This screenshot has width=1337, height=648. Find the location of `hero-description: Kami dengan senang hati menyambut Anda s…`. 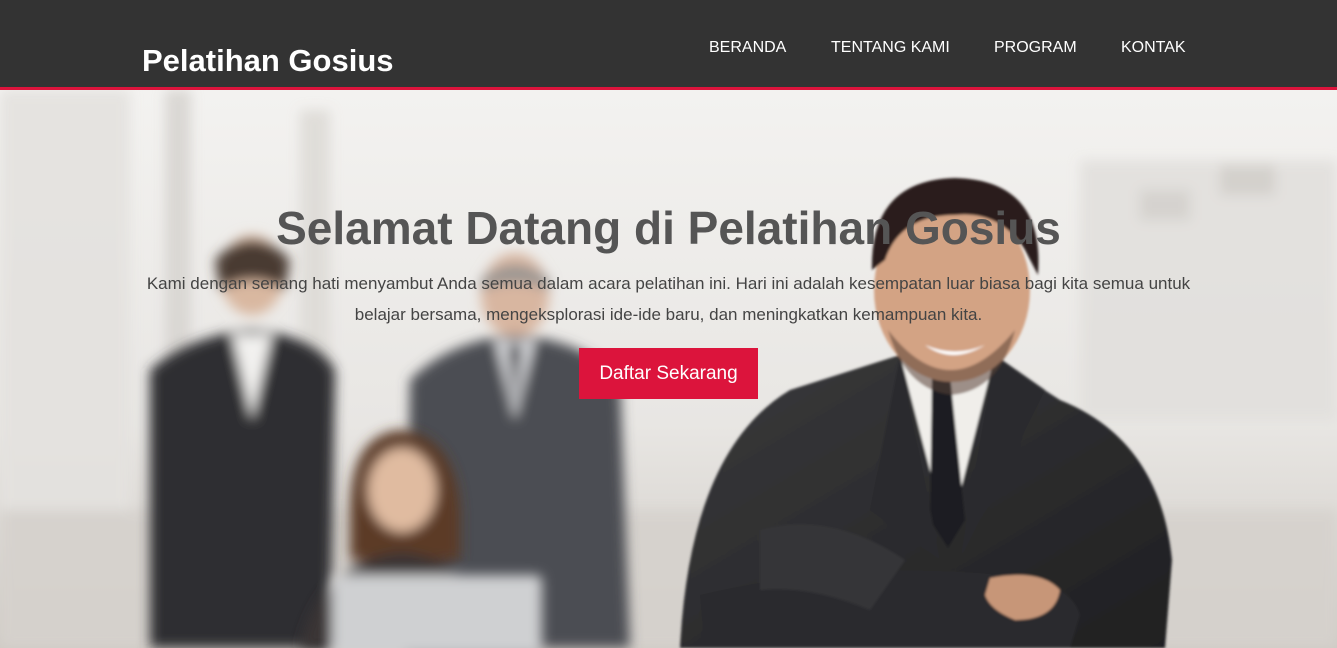

hero-description: Kami dengan senang hati menyambut Anda s… is located at coordinates (668, 299).